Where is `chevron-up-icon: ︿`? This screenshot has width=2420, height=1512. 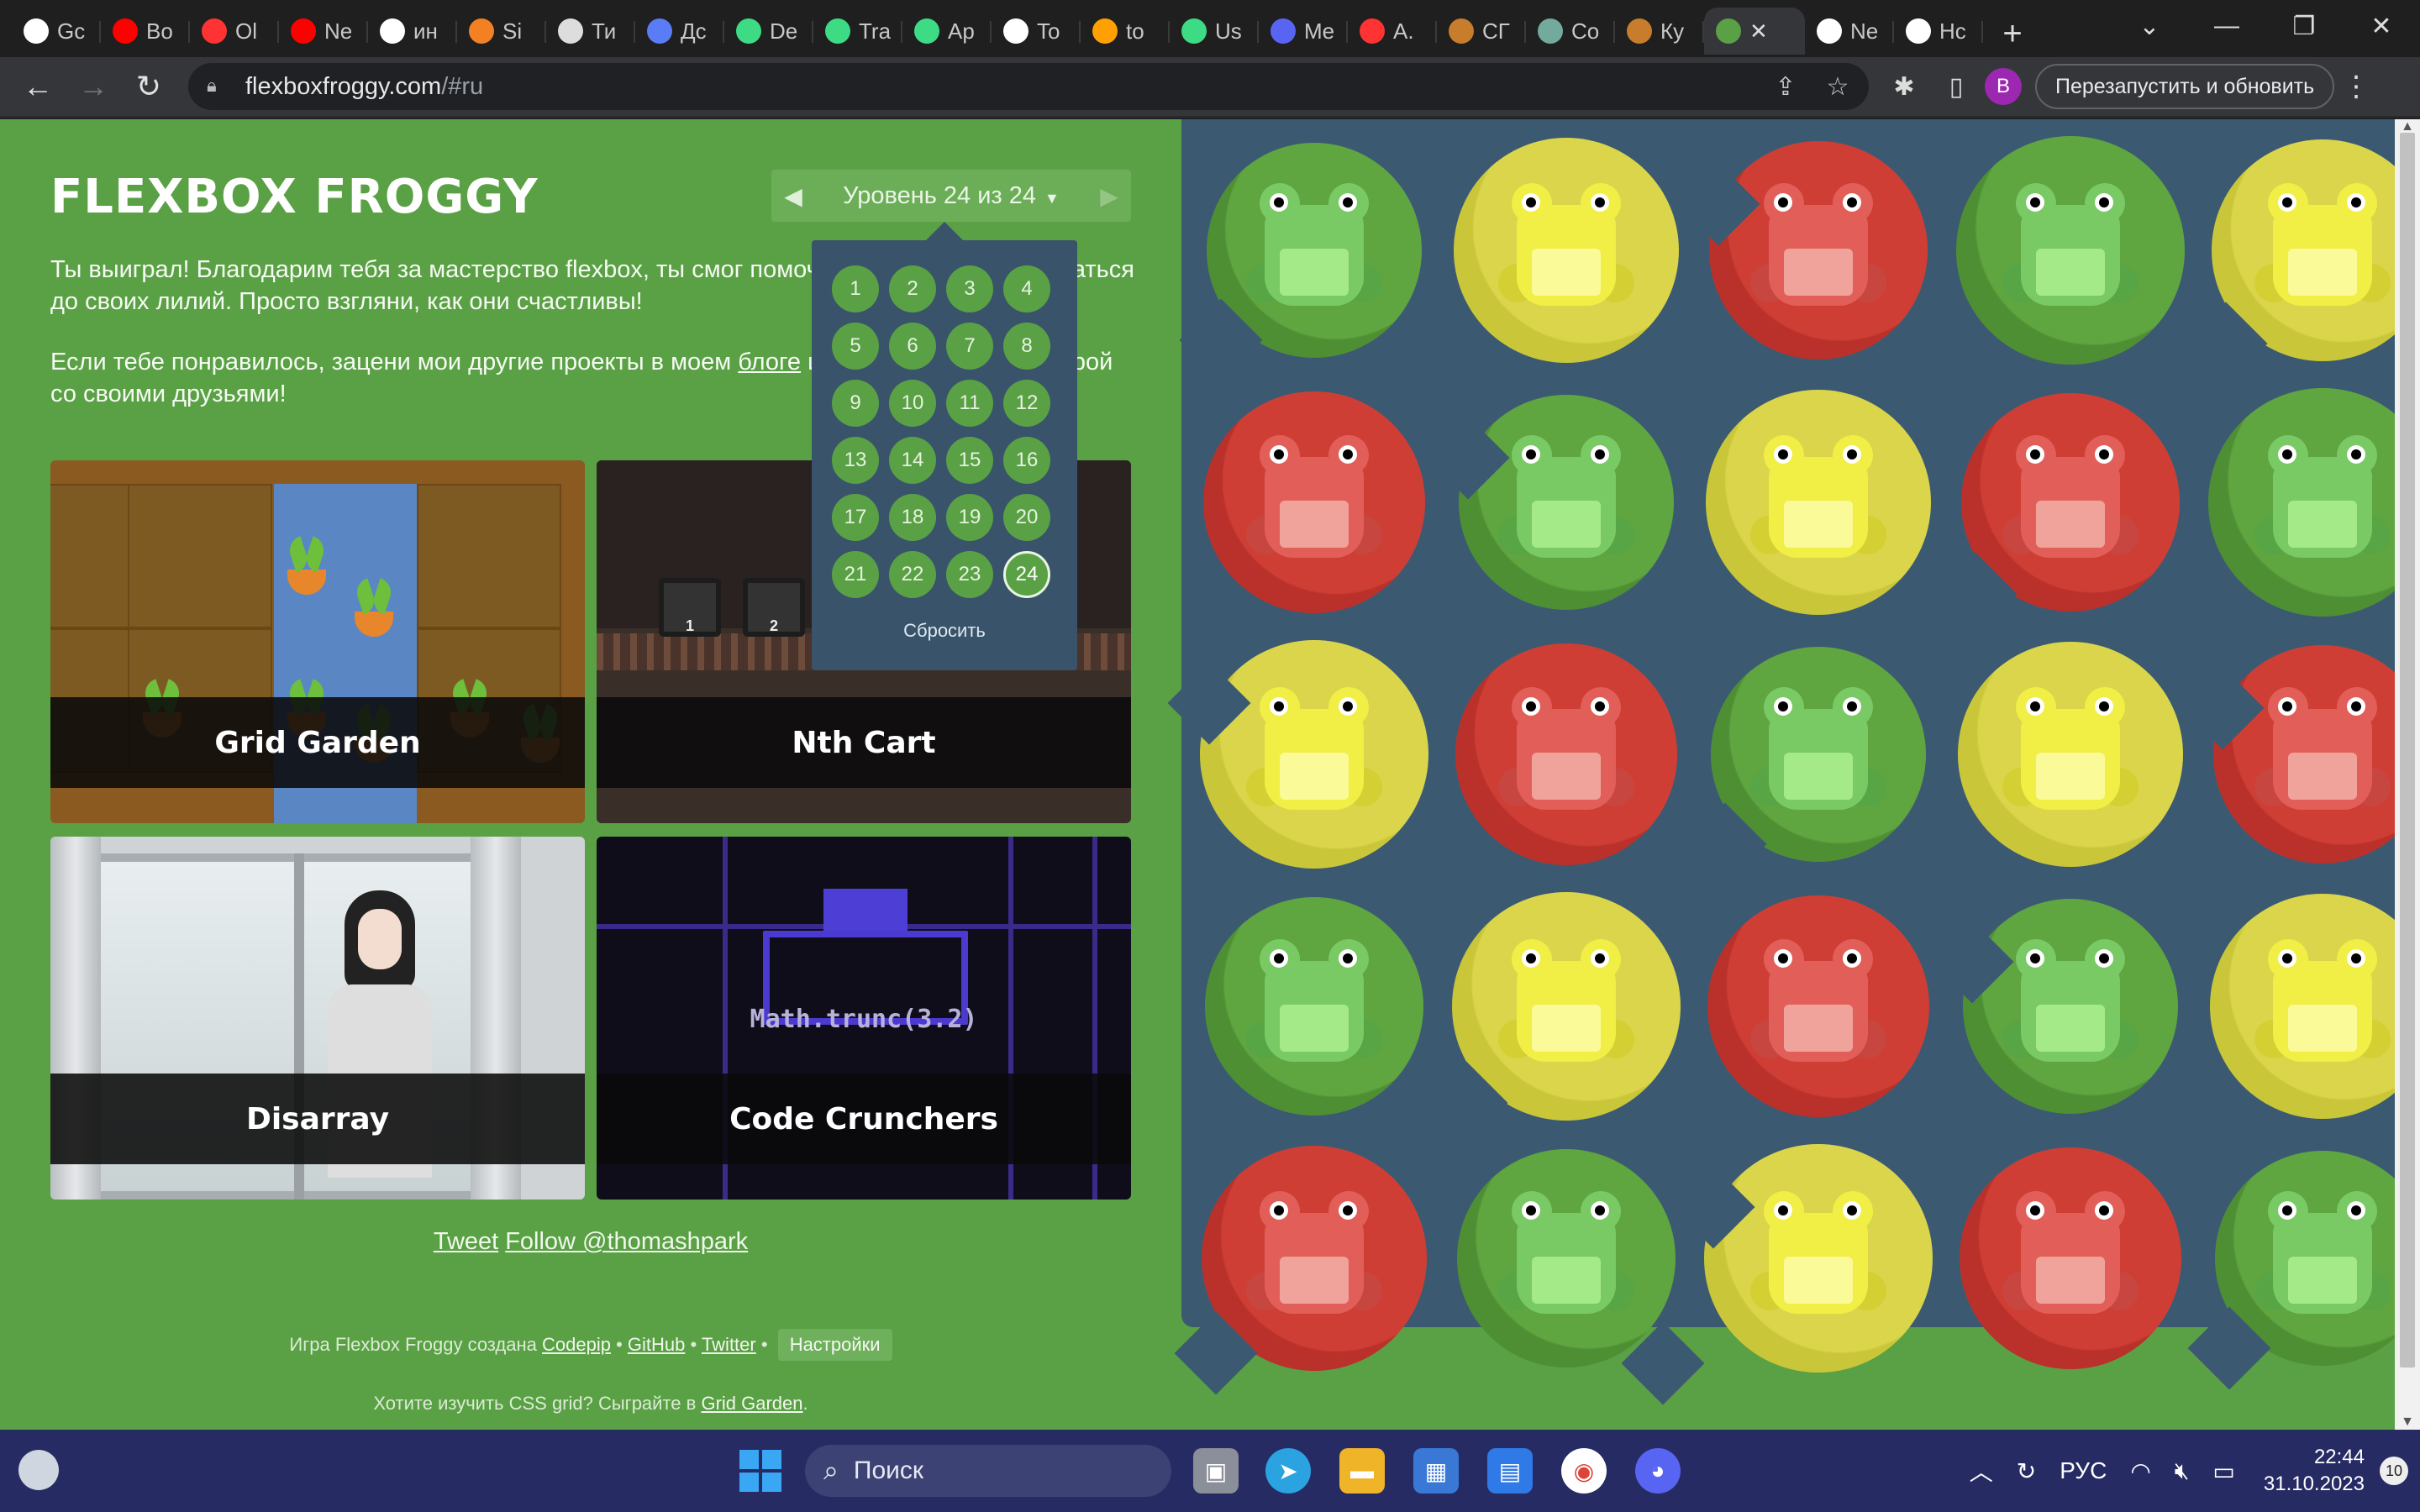 chevron-up-icon: ︿ is located at coordinates (1982, 1471).